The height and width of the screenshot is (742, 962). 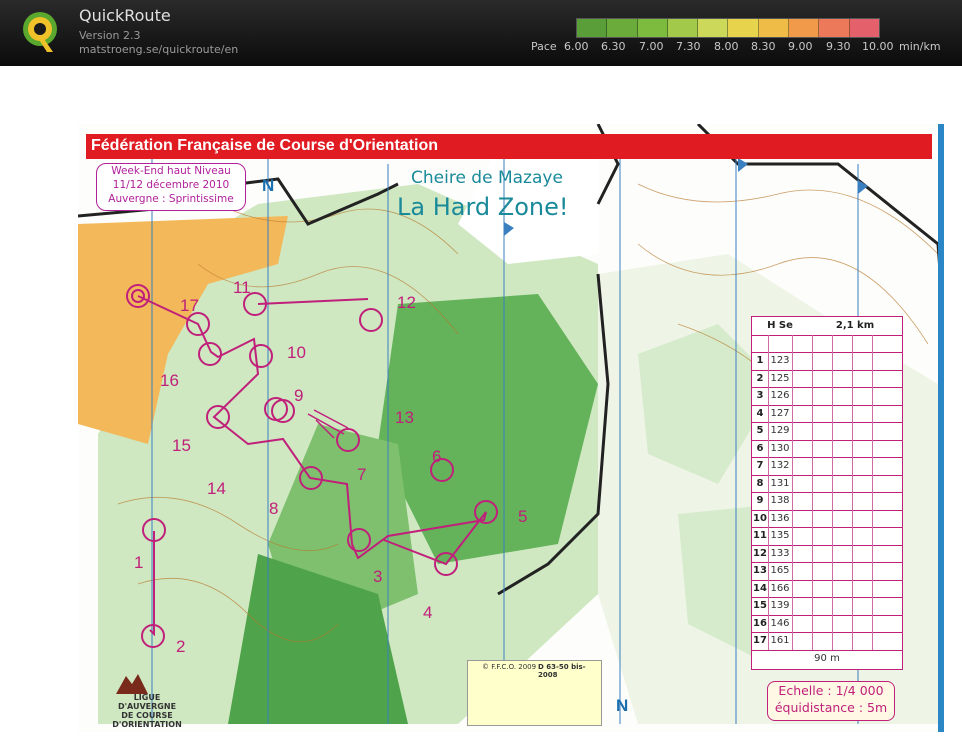 I want to click on control-description-cell: 126, so click(x=780, y=395).